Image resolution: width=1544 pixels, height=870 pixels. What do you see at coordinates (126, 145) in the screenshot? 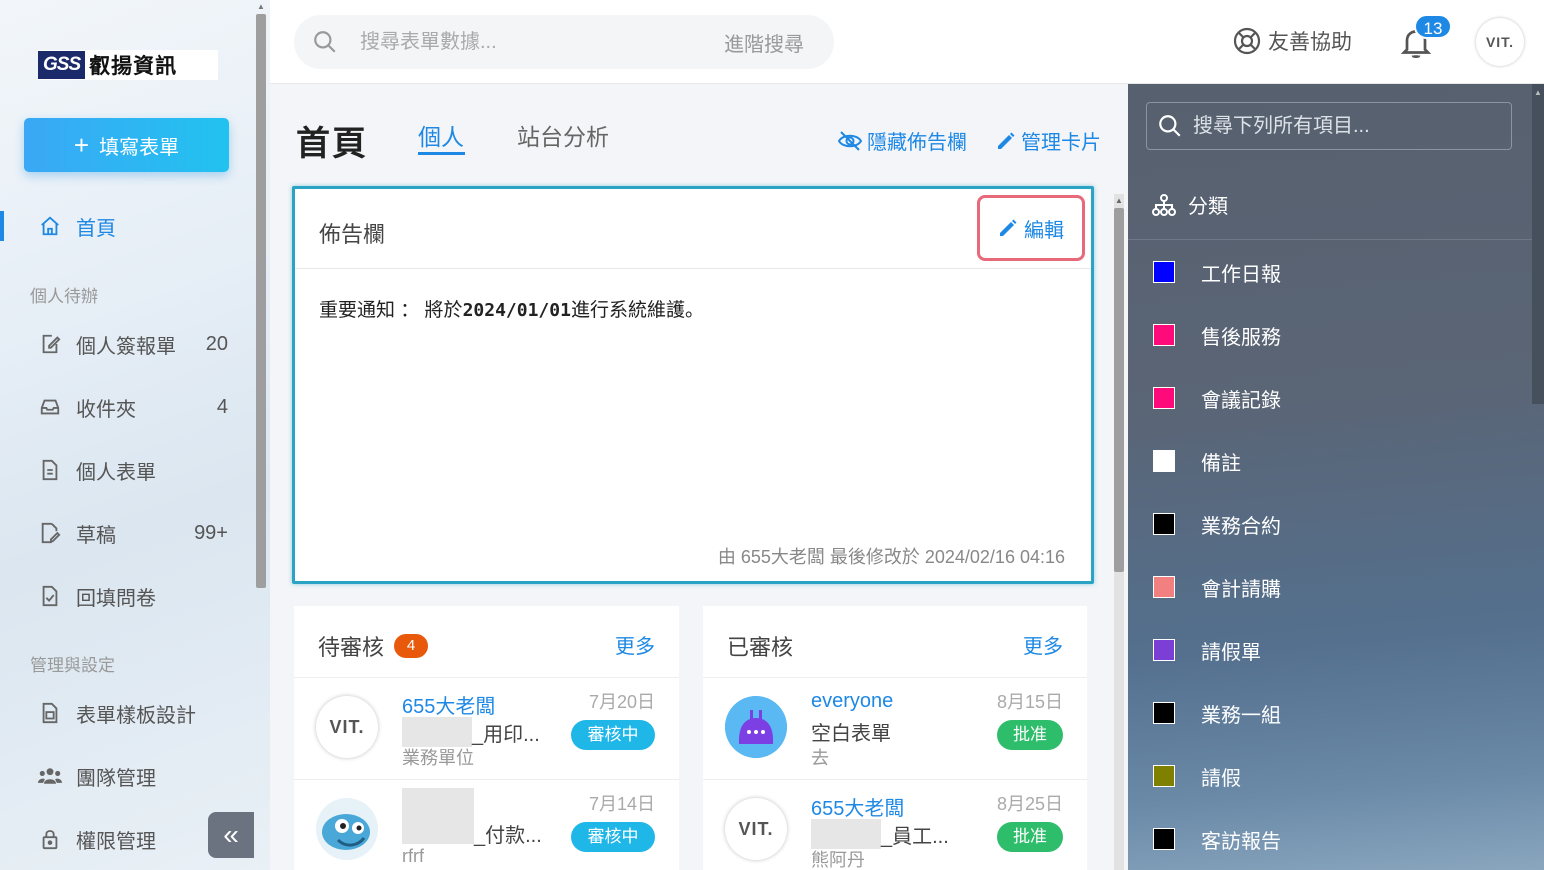
I see `fill-form-button: + 填寫表單` at bounding box center [126, 145].